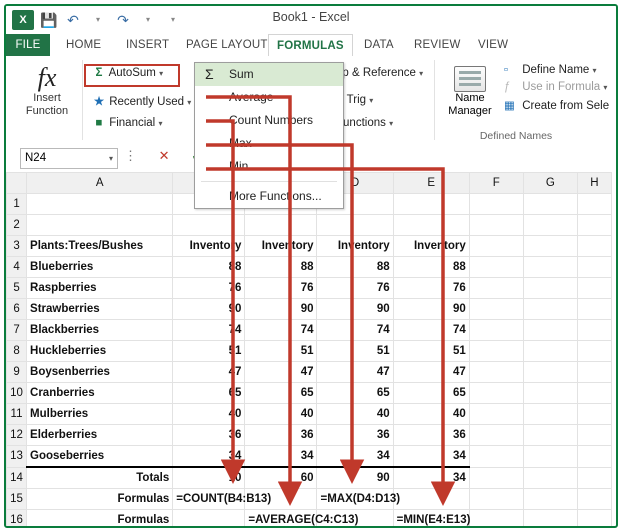 Image resolution: width=620 pixels, height=529 pixels. Describe the element at coordinates (550, 309) in the screenshot. I see `cell-g6` at that location.